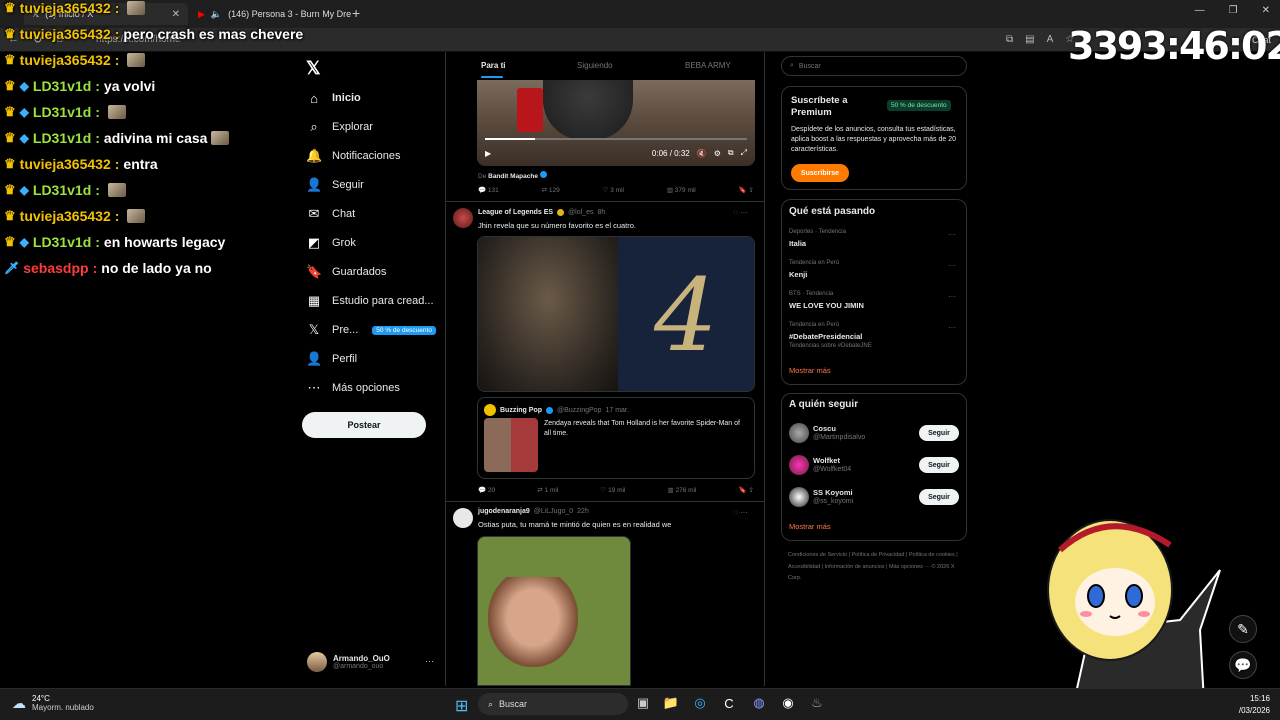 This screenshot has height=720, width=1280. Describe the element at coordinates (825, 336) in the screenshot. I see `trend-title: #DebatePresidencial` at that location.